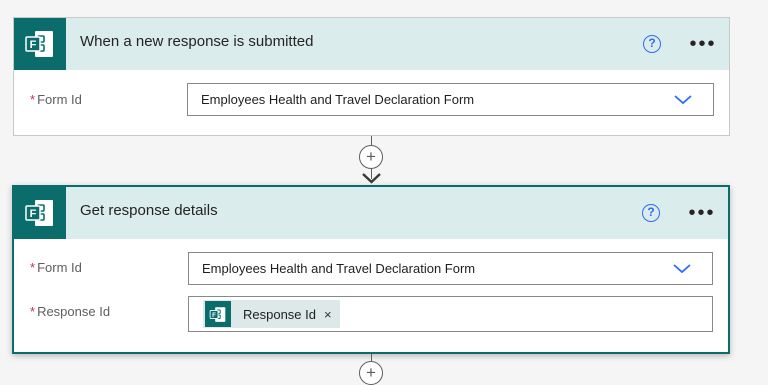 The width and height of the screenshot is (768, 385). I want to click on response-id-label: * Response Id, so click(70, 311).